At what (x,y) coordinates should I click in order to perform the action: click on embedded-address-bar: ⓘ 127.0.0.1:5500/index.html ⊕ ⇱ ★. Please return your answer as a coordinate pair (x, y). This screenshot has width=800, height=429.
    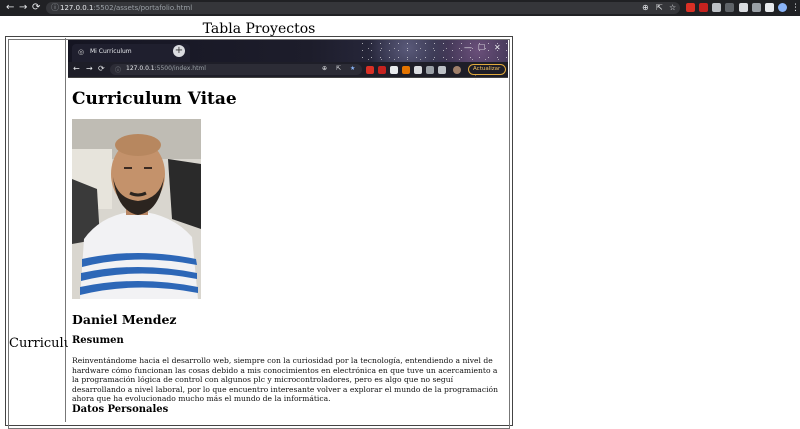
    Looking at the image, I should click on (236, 69).